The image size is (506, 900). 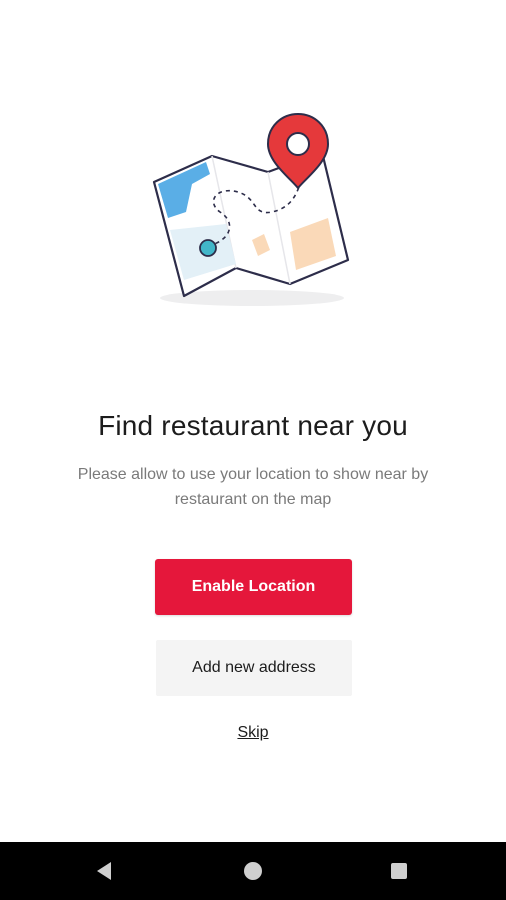 I want to click on back-triangle-icon, so click(x=104, y=871).